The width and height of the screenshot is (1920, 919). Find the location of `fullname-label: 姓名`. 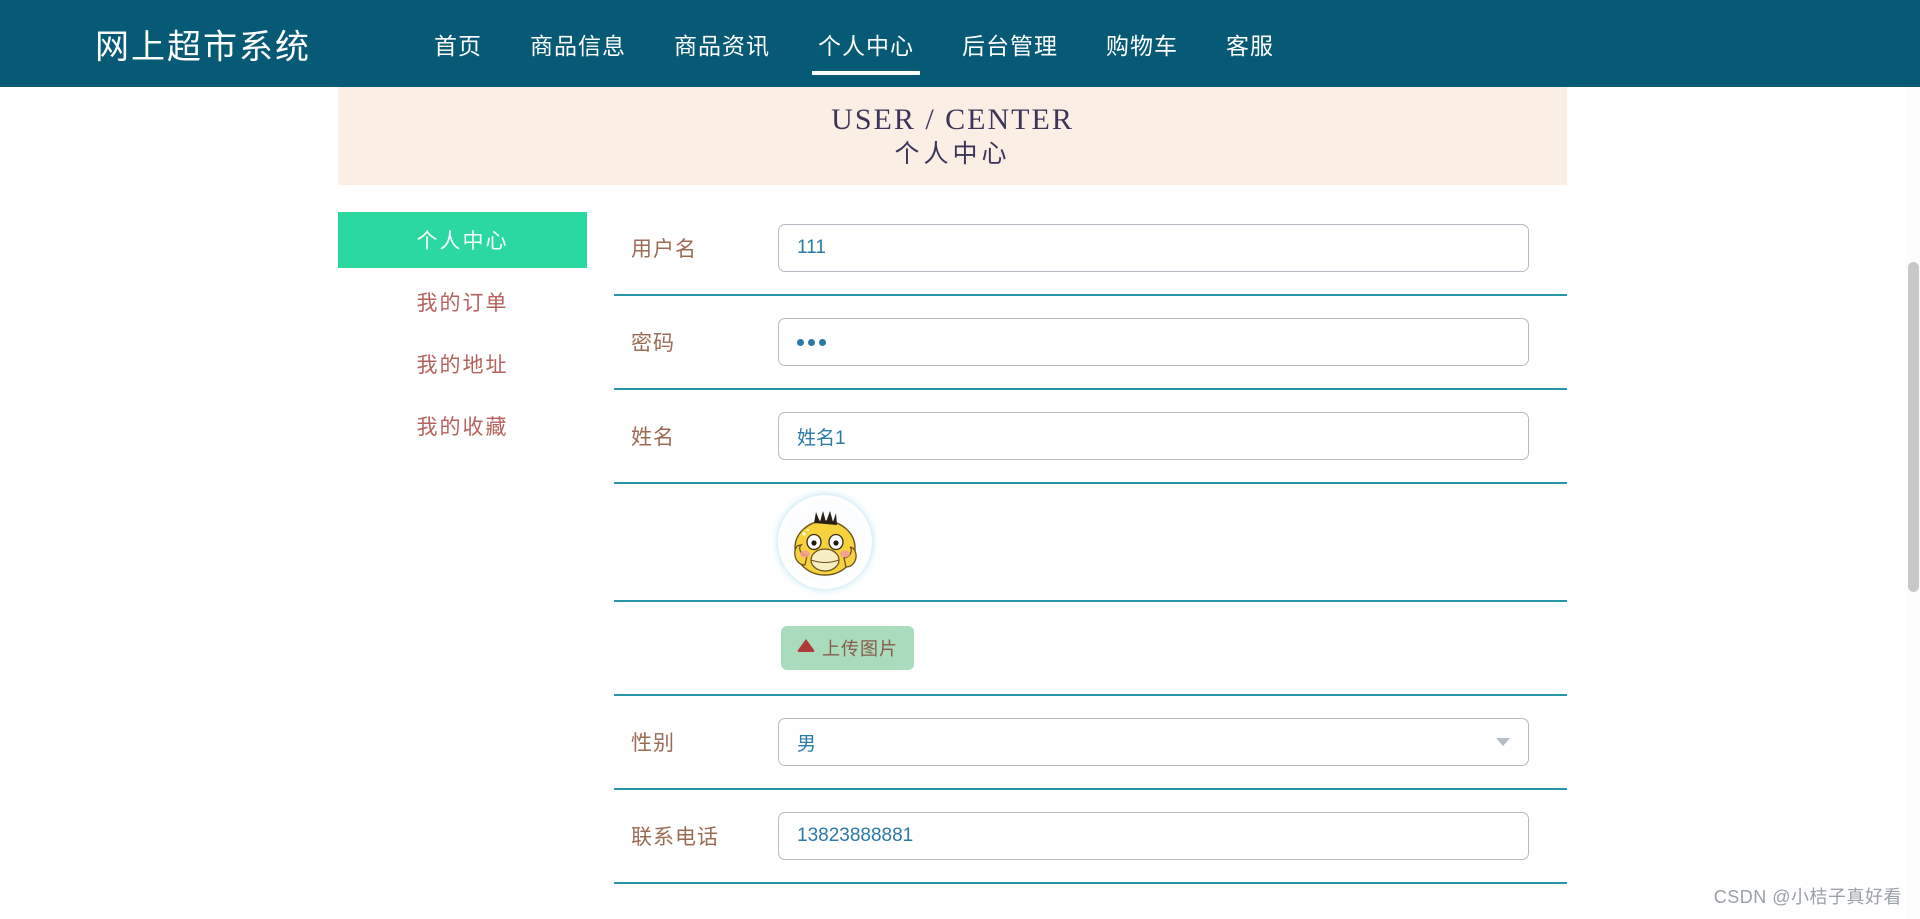

fullname-label: 姓名 is located at coordinates (653, 437).